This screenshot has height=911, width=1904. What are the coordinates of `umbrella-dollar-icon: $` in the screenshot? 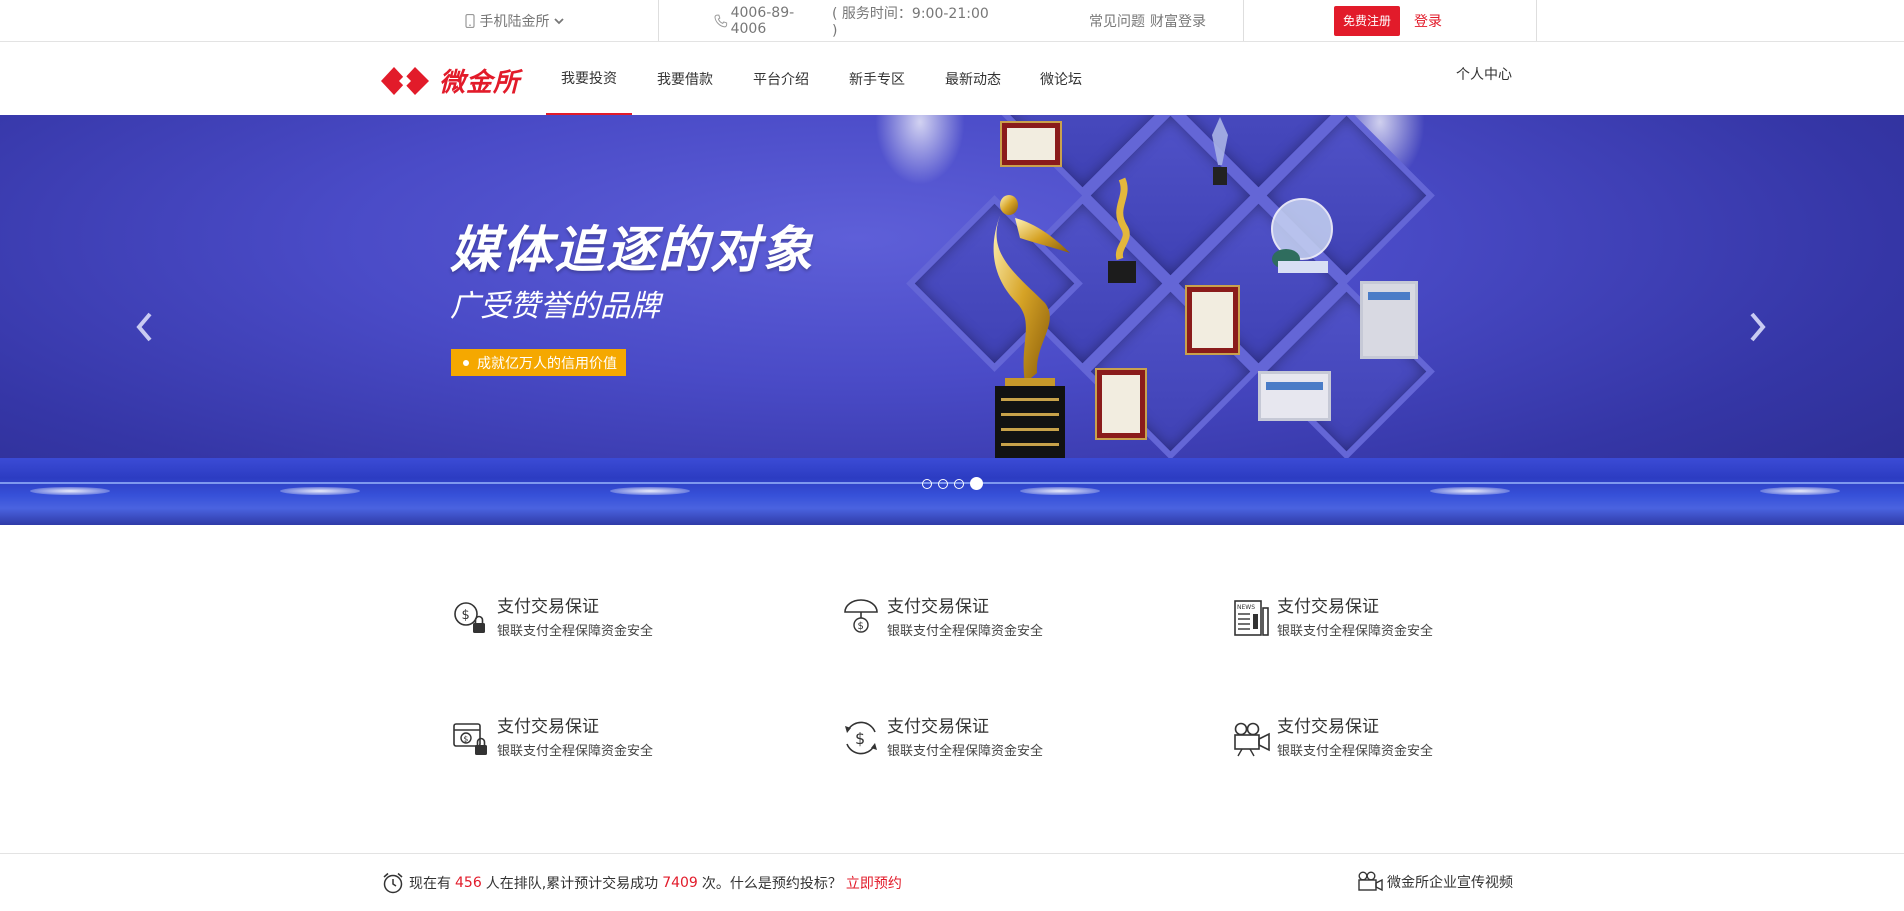 It's located at (861, 616).